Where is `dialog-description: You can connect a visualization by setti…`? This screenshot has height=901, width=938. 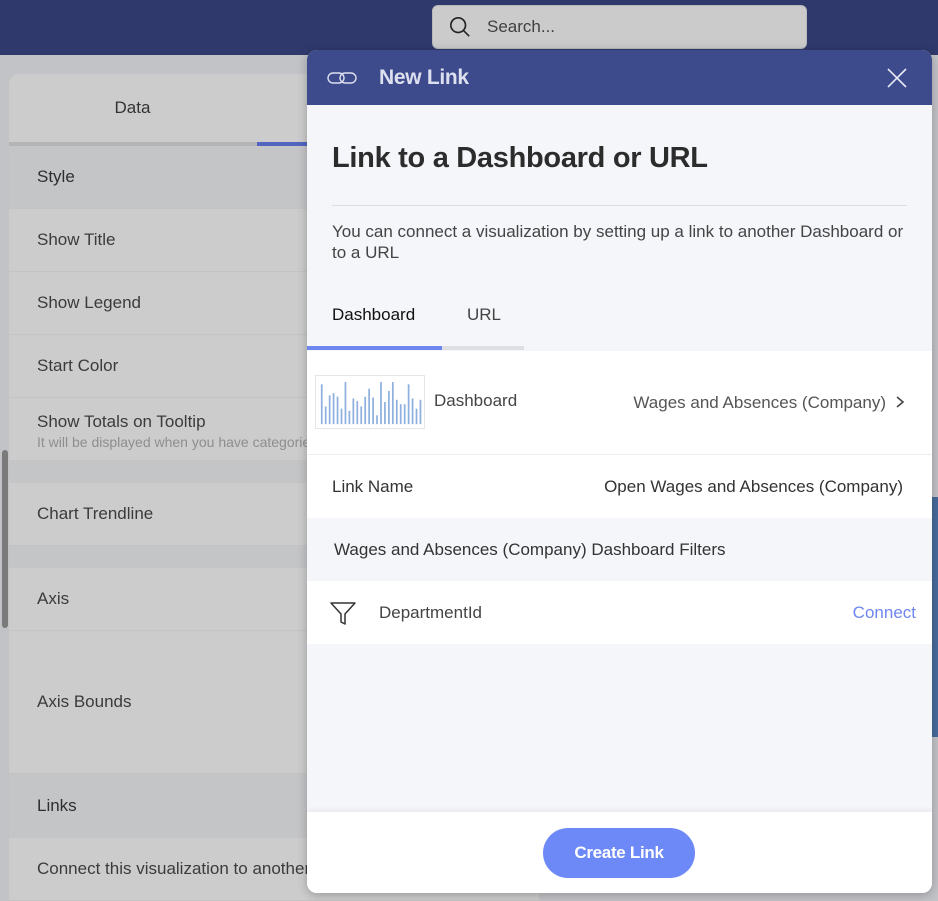 dialog-description: You can connect a visualization by setti… is located at coordinates (618, 242).